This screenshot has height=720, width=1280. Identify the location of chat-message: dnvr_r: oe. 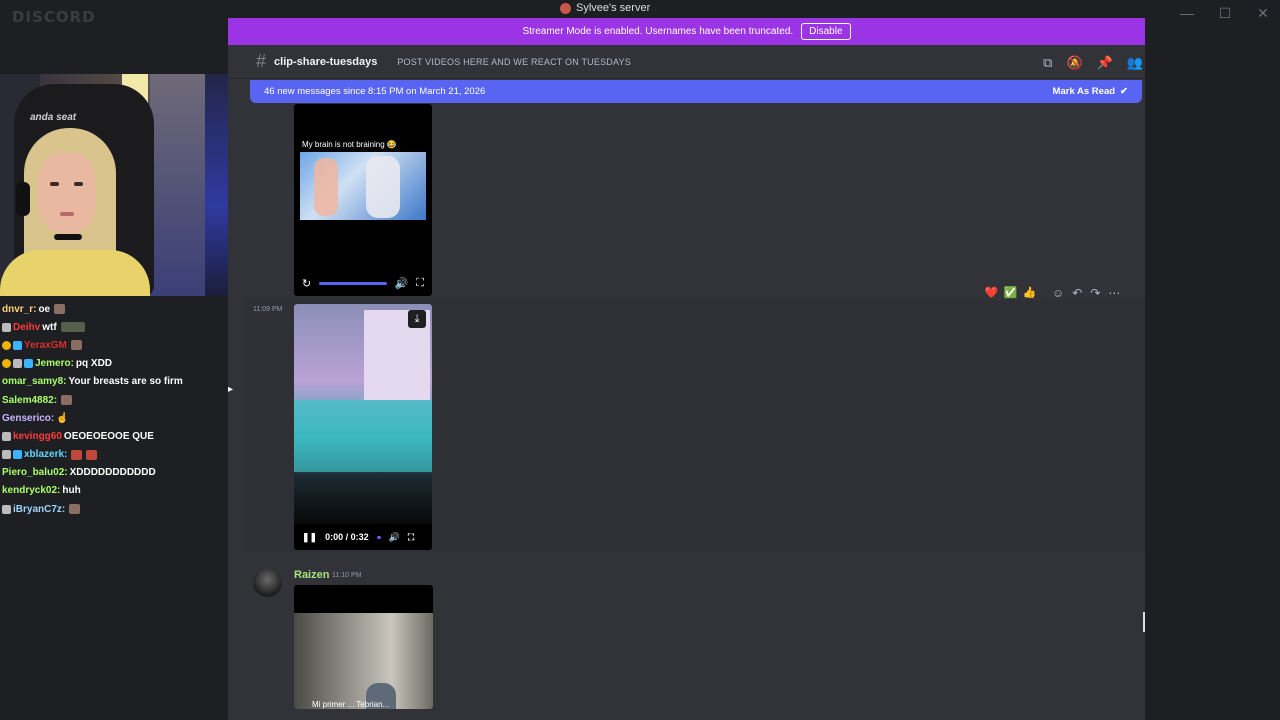
(115, 309).